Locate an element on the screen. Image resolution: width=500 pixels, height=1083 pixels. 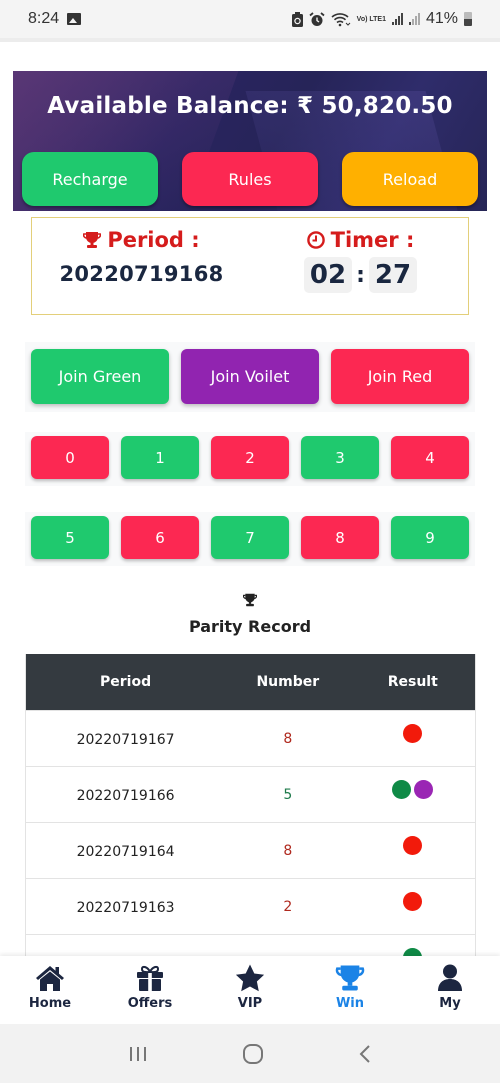
nav-offers: Offers is located at coordinates (150, 990).